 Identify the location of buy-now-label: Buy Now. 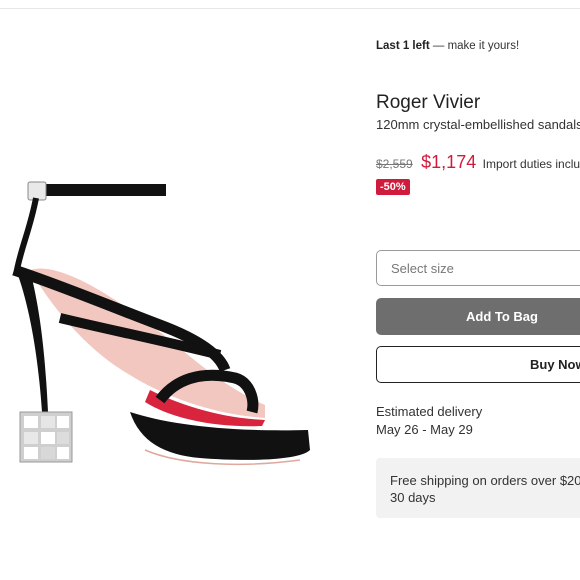
(555, 364).